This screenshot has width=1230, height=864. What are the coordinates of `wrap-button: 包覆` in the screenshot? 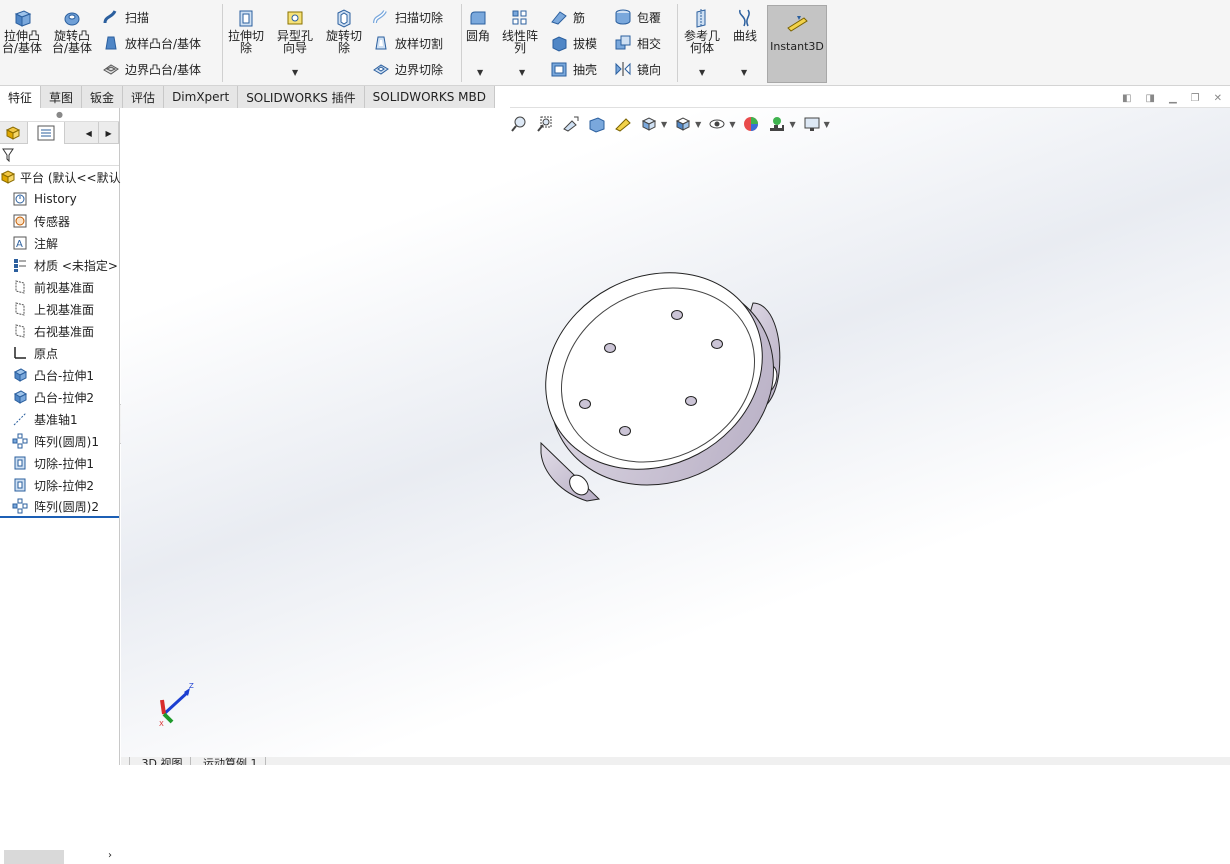 It's located at (637, 17).